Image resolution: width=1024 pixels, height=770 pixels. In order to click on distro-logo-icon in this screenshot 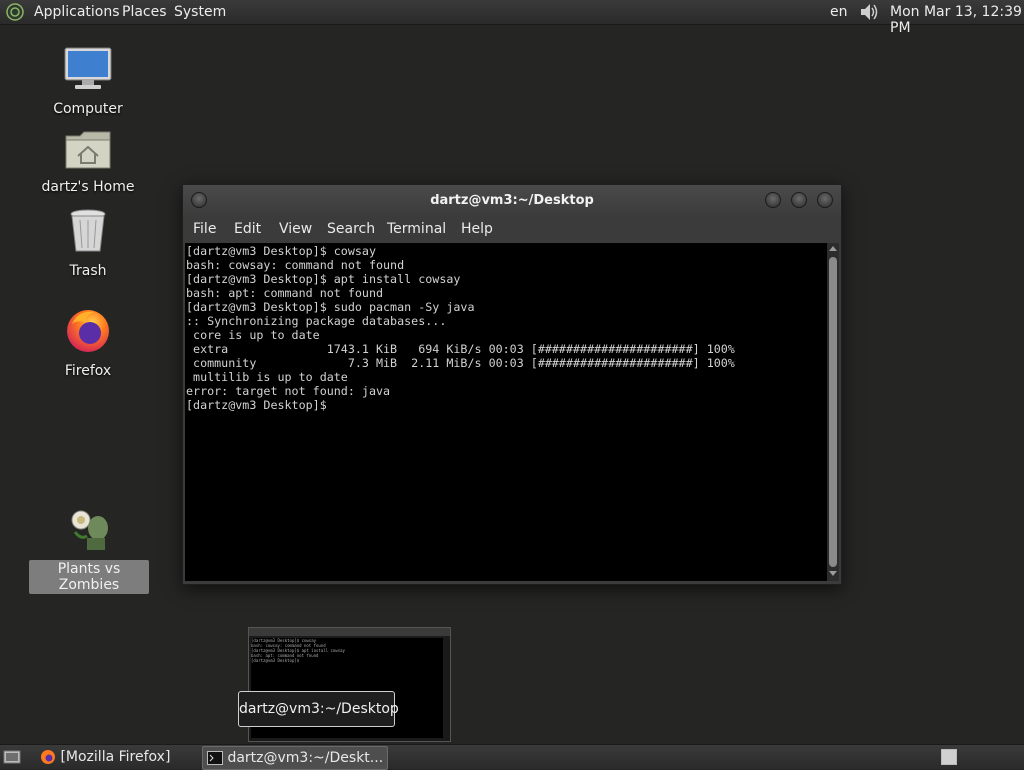, I will do `click(15, 12)`.